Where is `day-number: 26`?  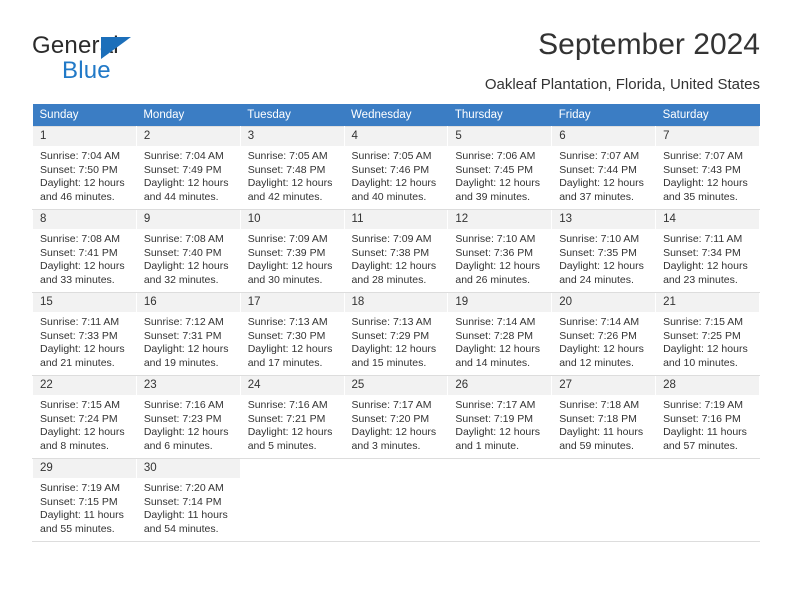 day-number: 26 is located at coordinates (500, 385).